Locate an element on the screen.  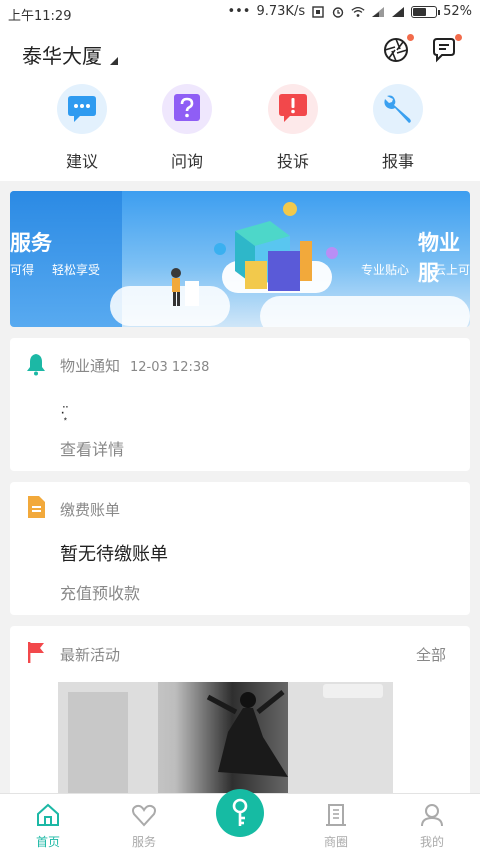
notice-title: 物业通知 is located at coordinates (90, 366).